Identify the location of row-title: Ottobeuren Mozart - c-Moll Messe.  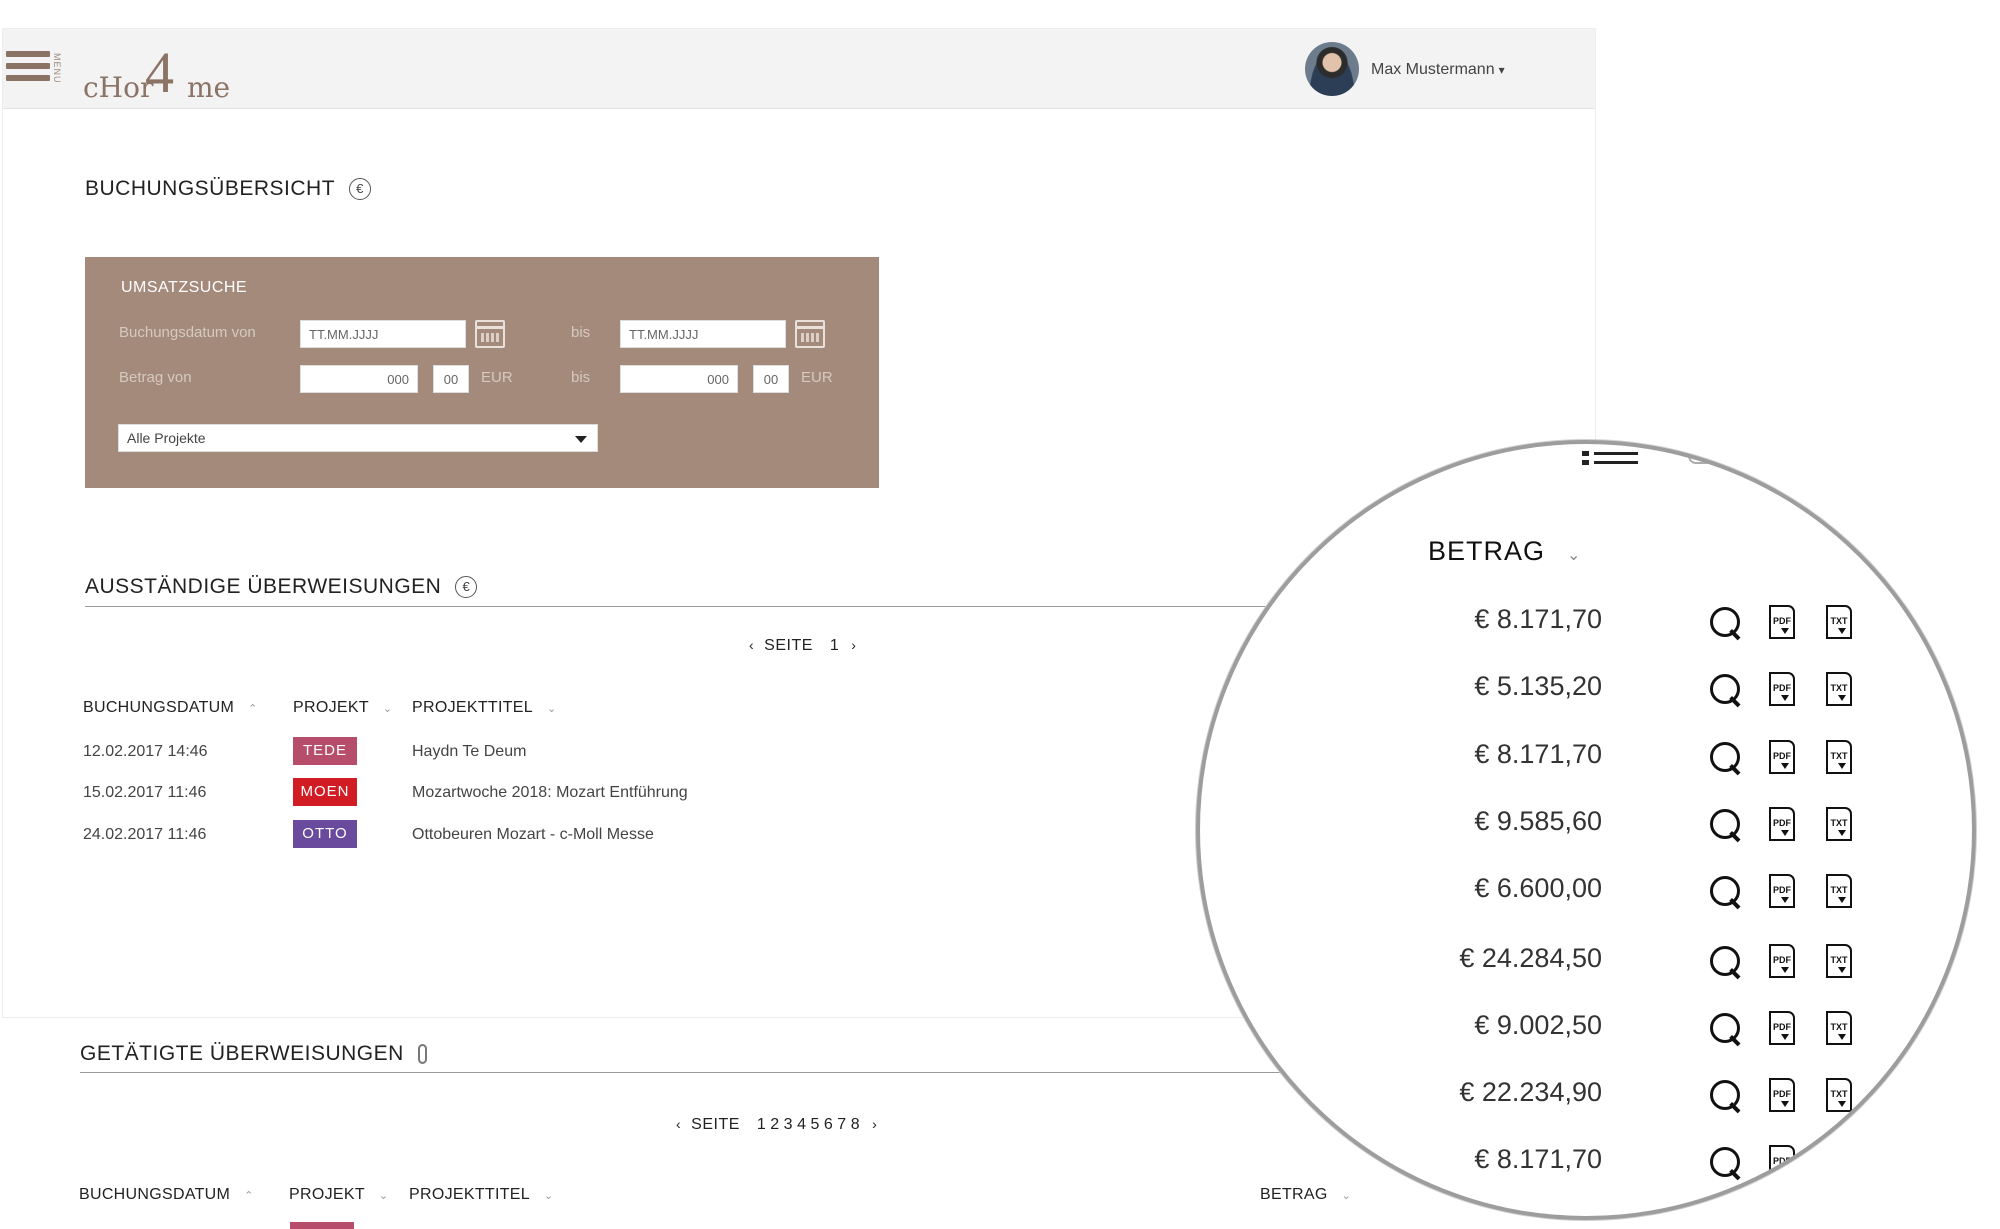
(533, 834).